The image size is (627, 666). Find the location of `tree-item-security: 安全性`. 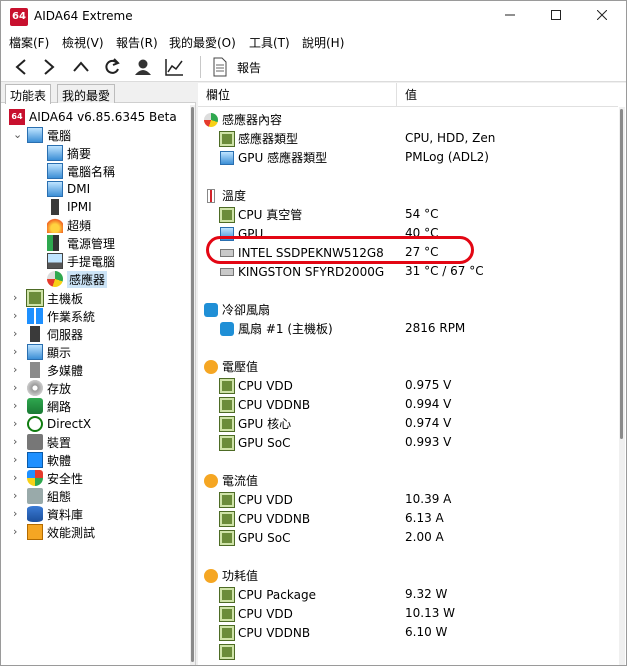

tree-item-security: 安全性 is located at coordinates (55, 478).